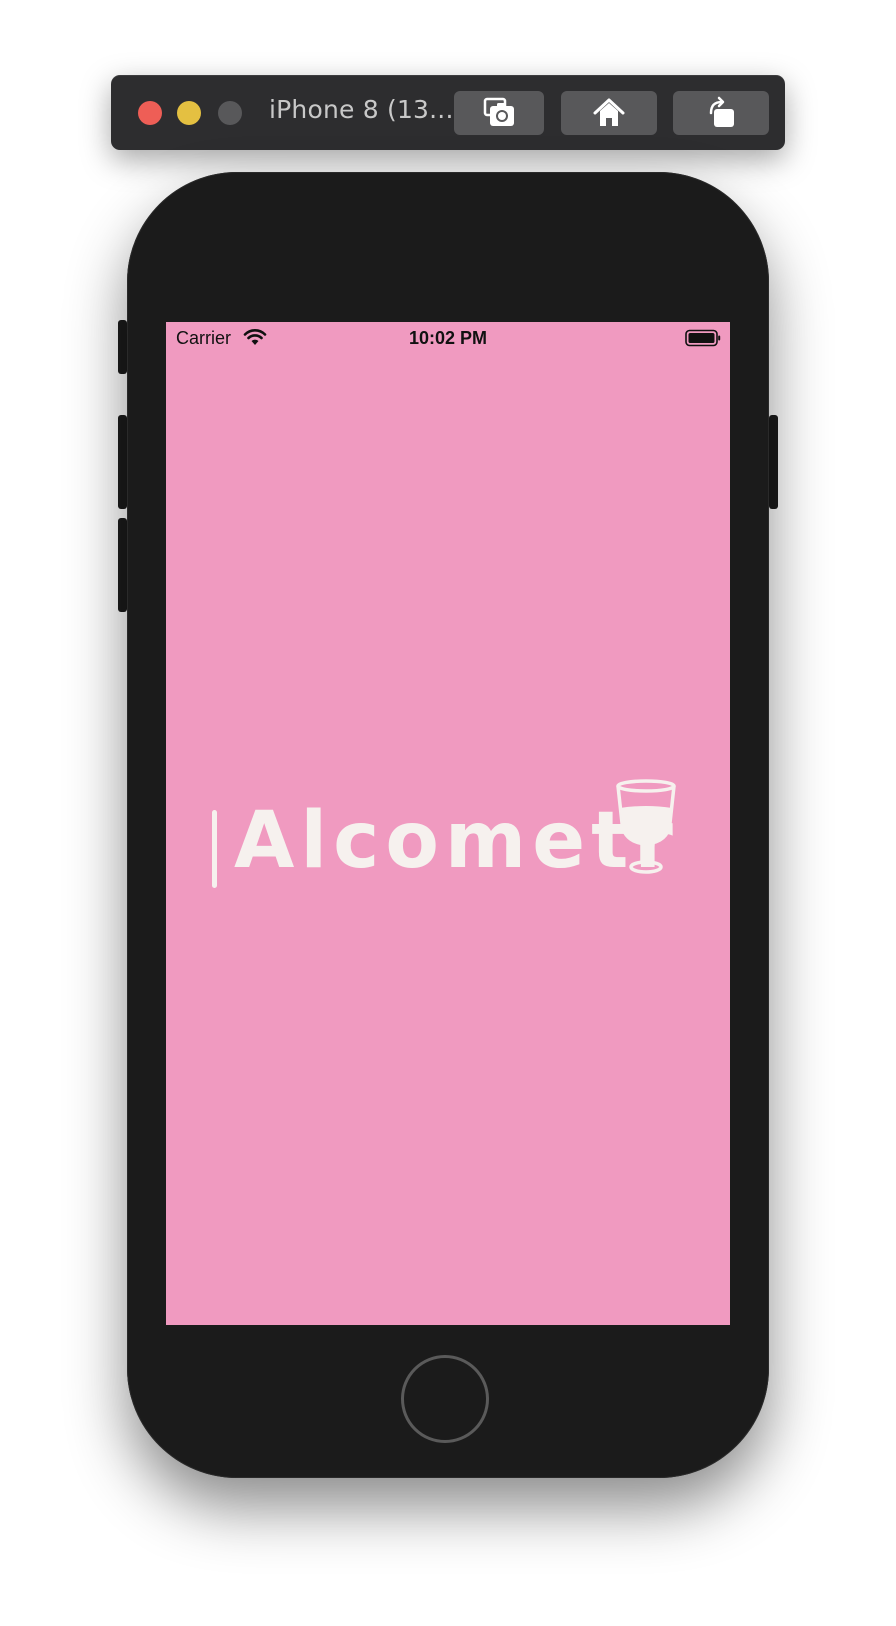 The width and height of the screenshot is (896, 1626). I want to click on rotate-icon, so click(721, 111).